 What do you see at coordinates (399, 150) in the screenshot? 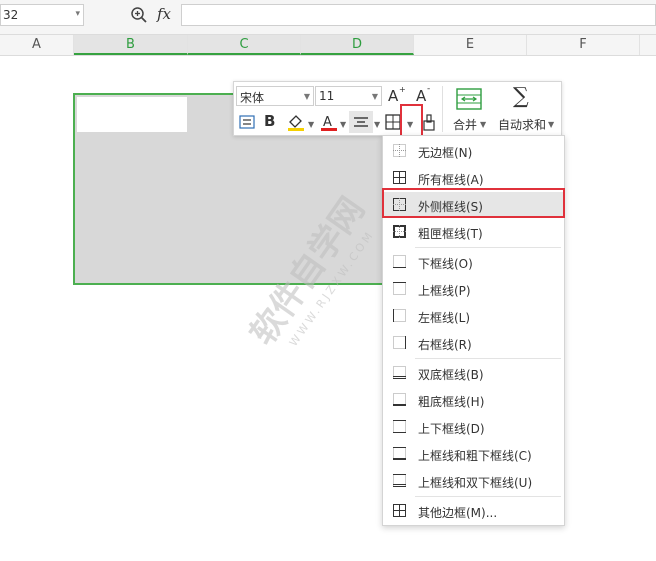
I see `no-border-icon` at bounding box center [399, 150].